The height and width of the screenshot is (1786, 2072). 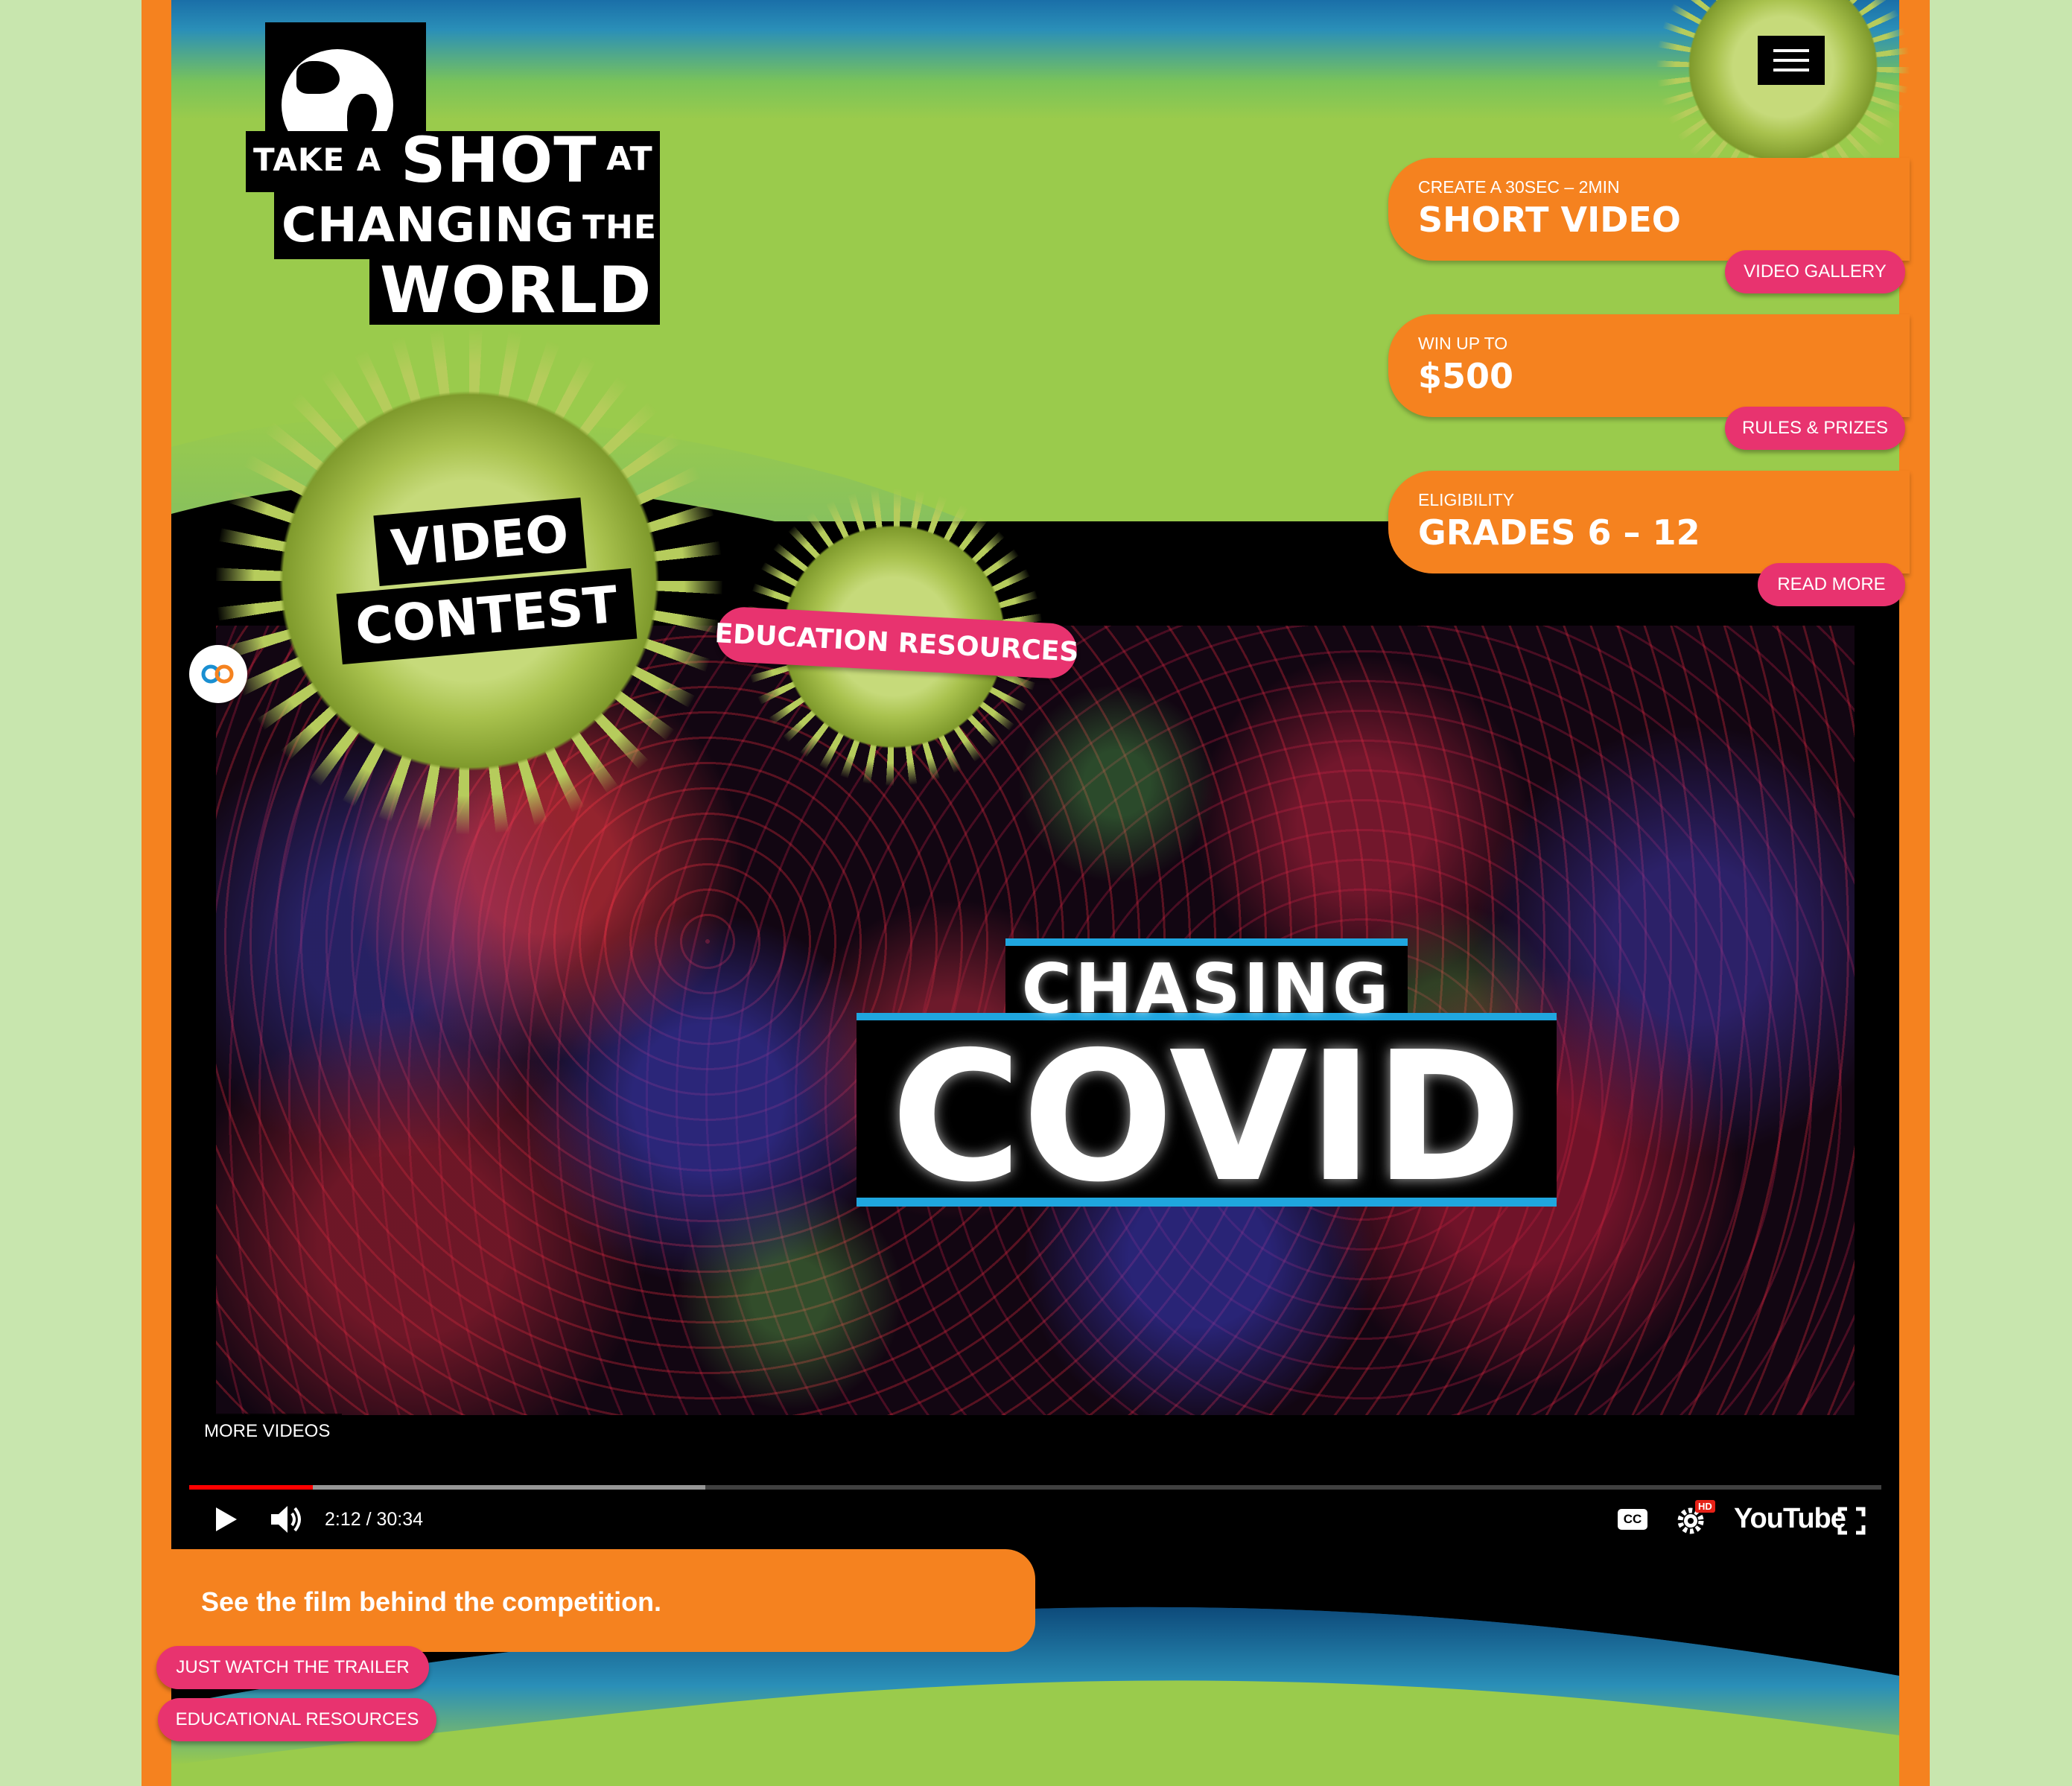 I want to click on logo-changing: CHANGING, so click(x=429, y=225).